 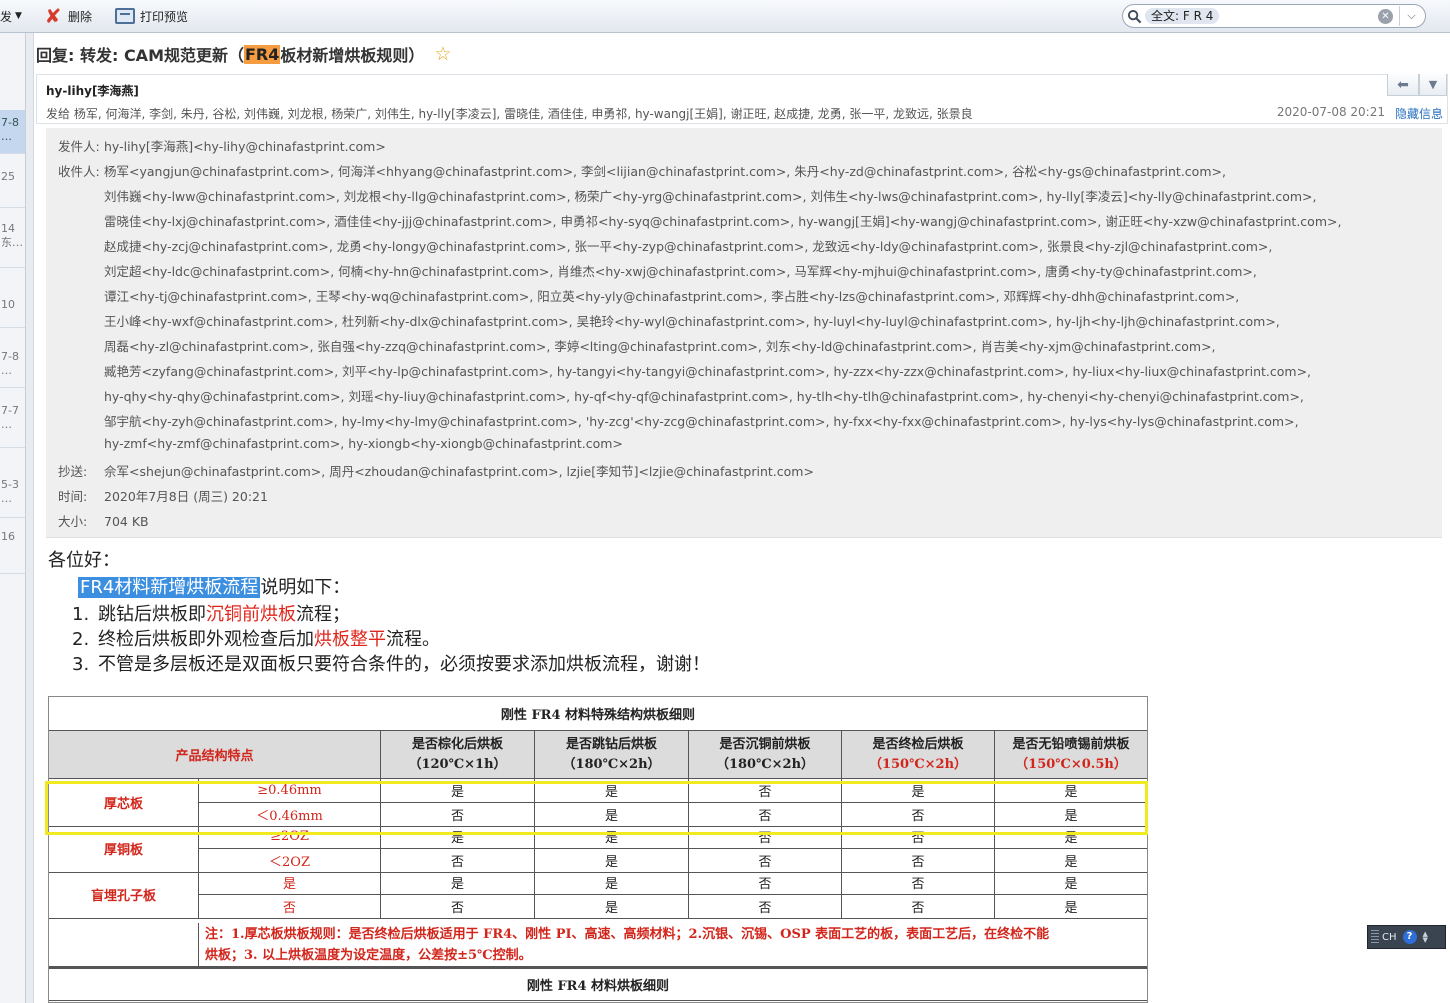 I want to click on list-scrollbar, so click(x=30, y=518).